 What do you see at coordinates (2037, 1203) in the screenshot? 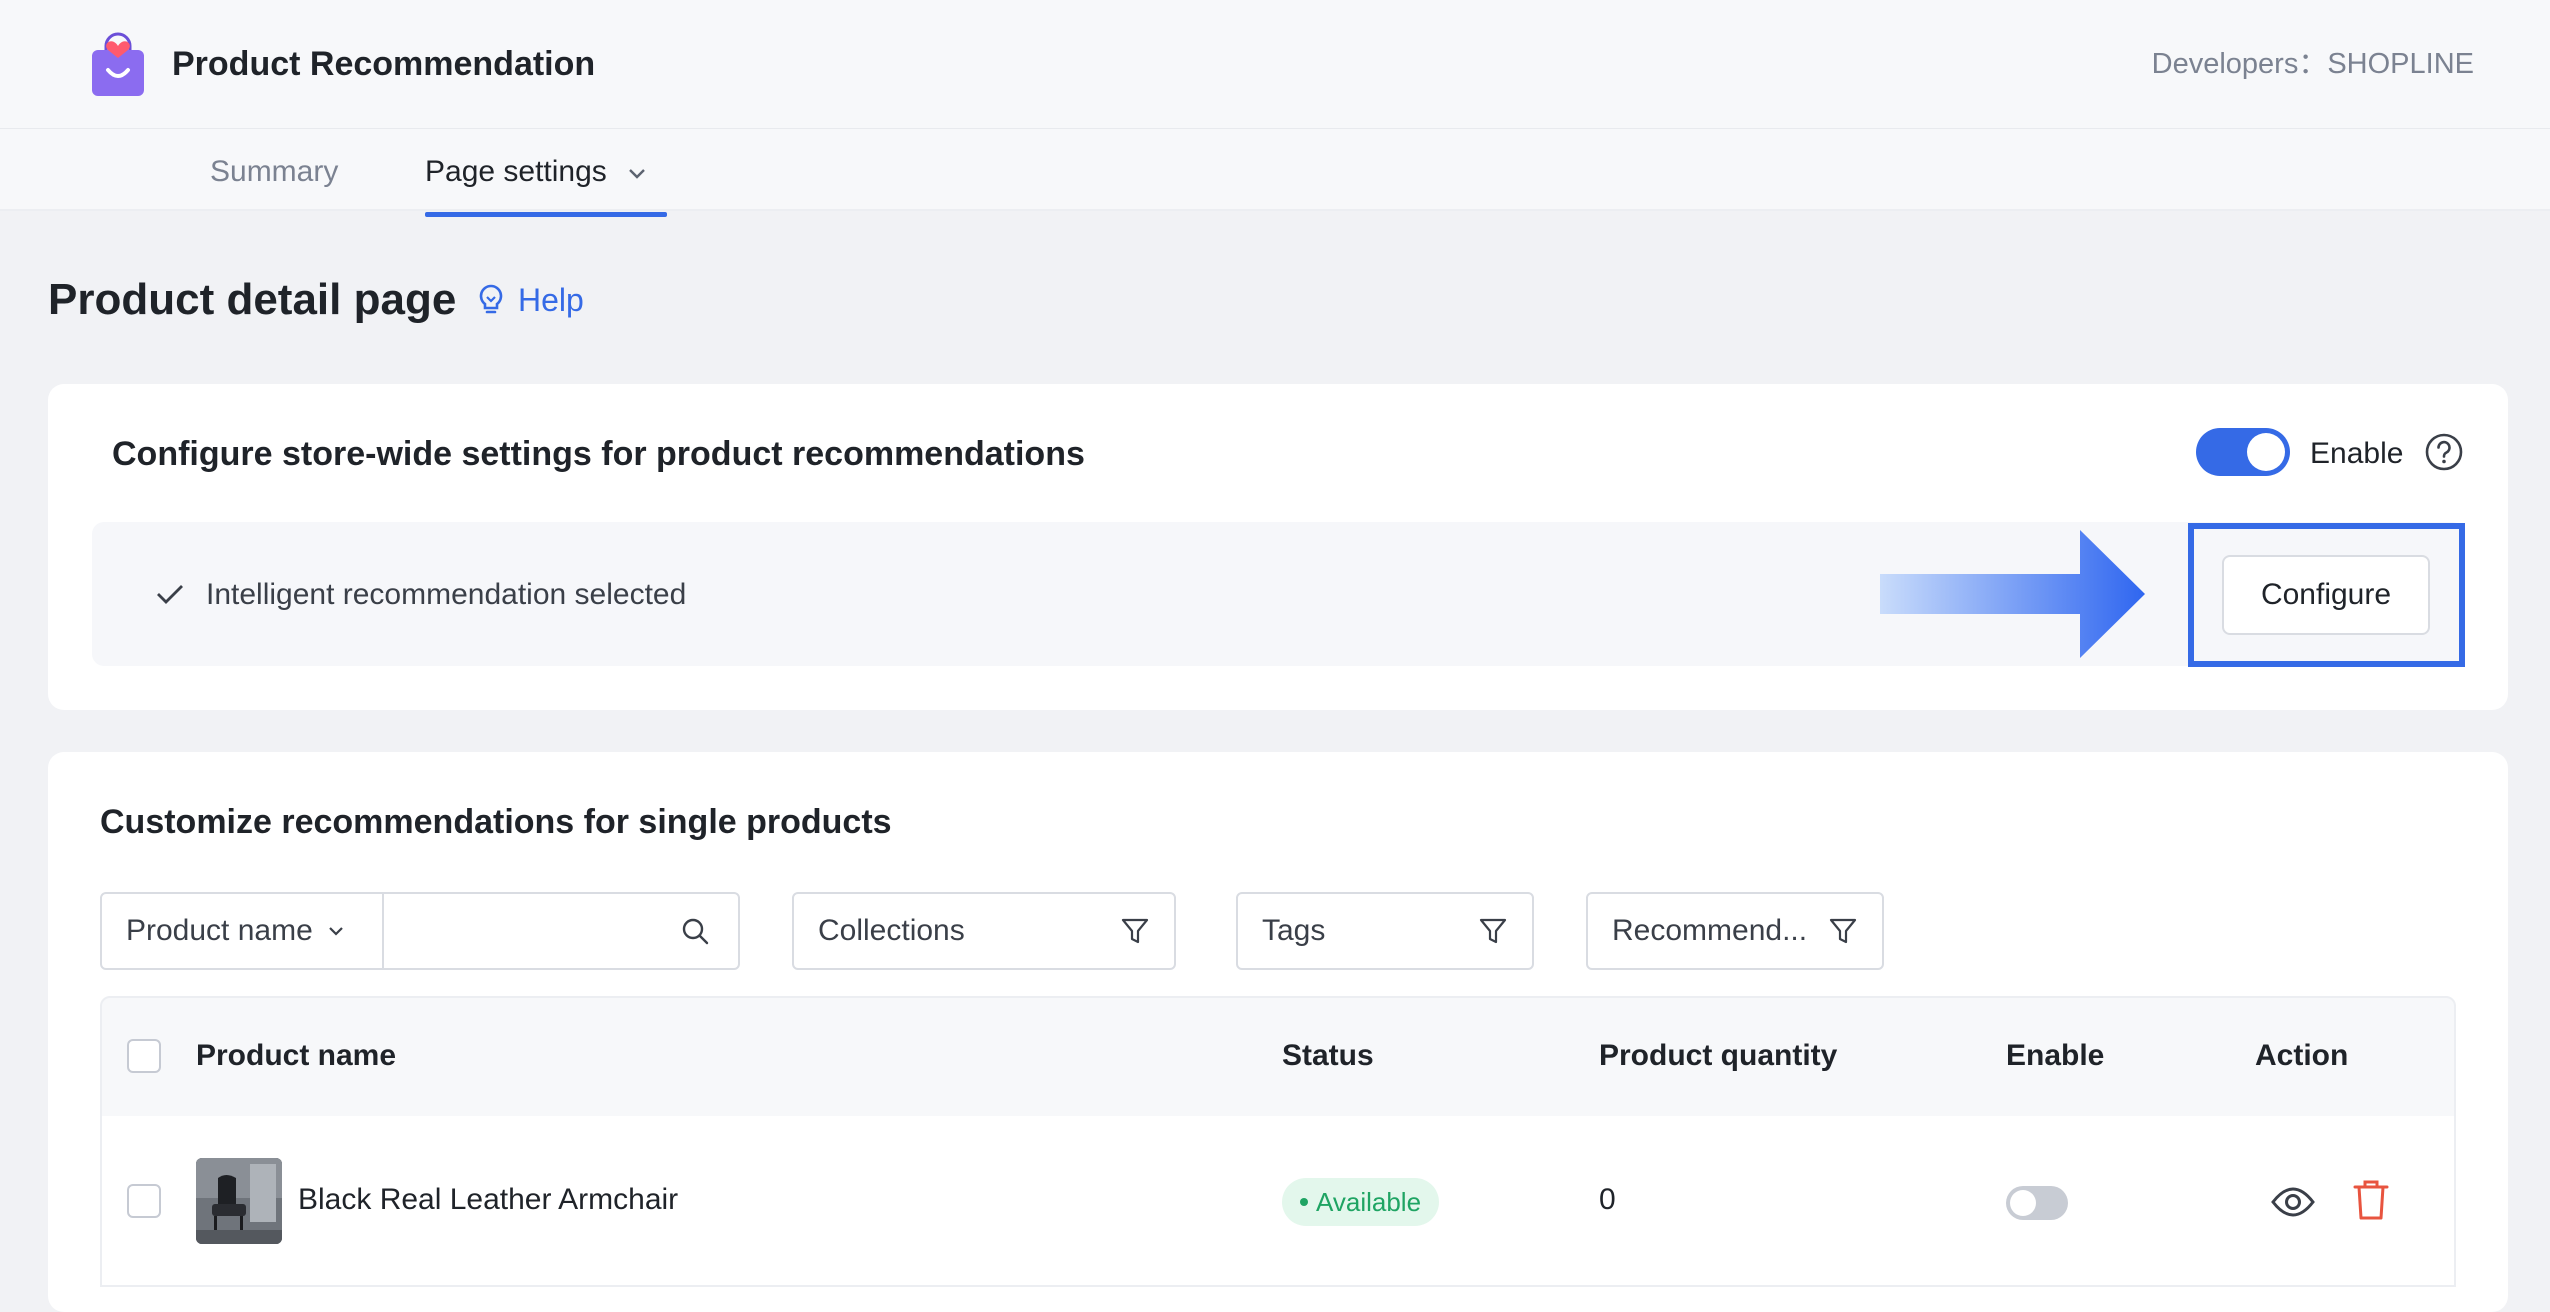
I see `row-enable-toggle` at bounding box center [2037, 1203].